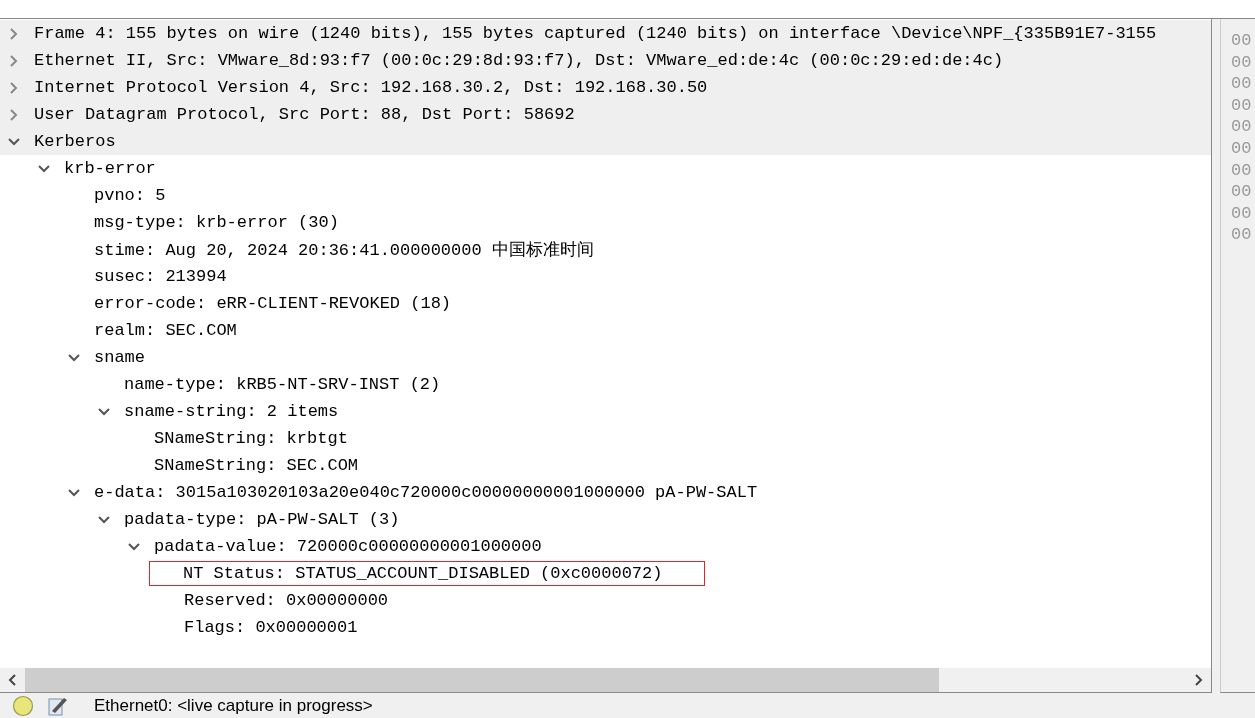 The height and width of the screenshot is (718, 1255). I want to click on tree-item: krb-error, so click(112, 168).